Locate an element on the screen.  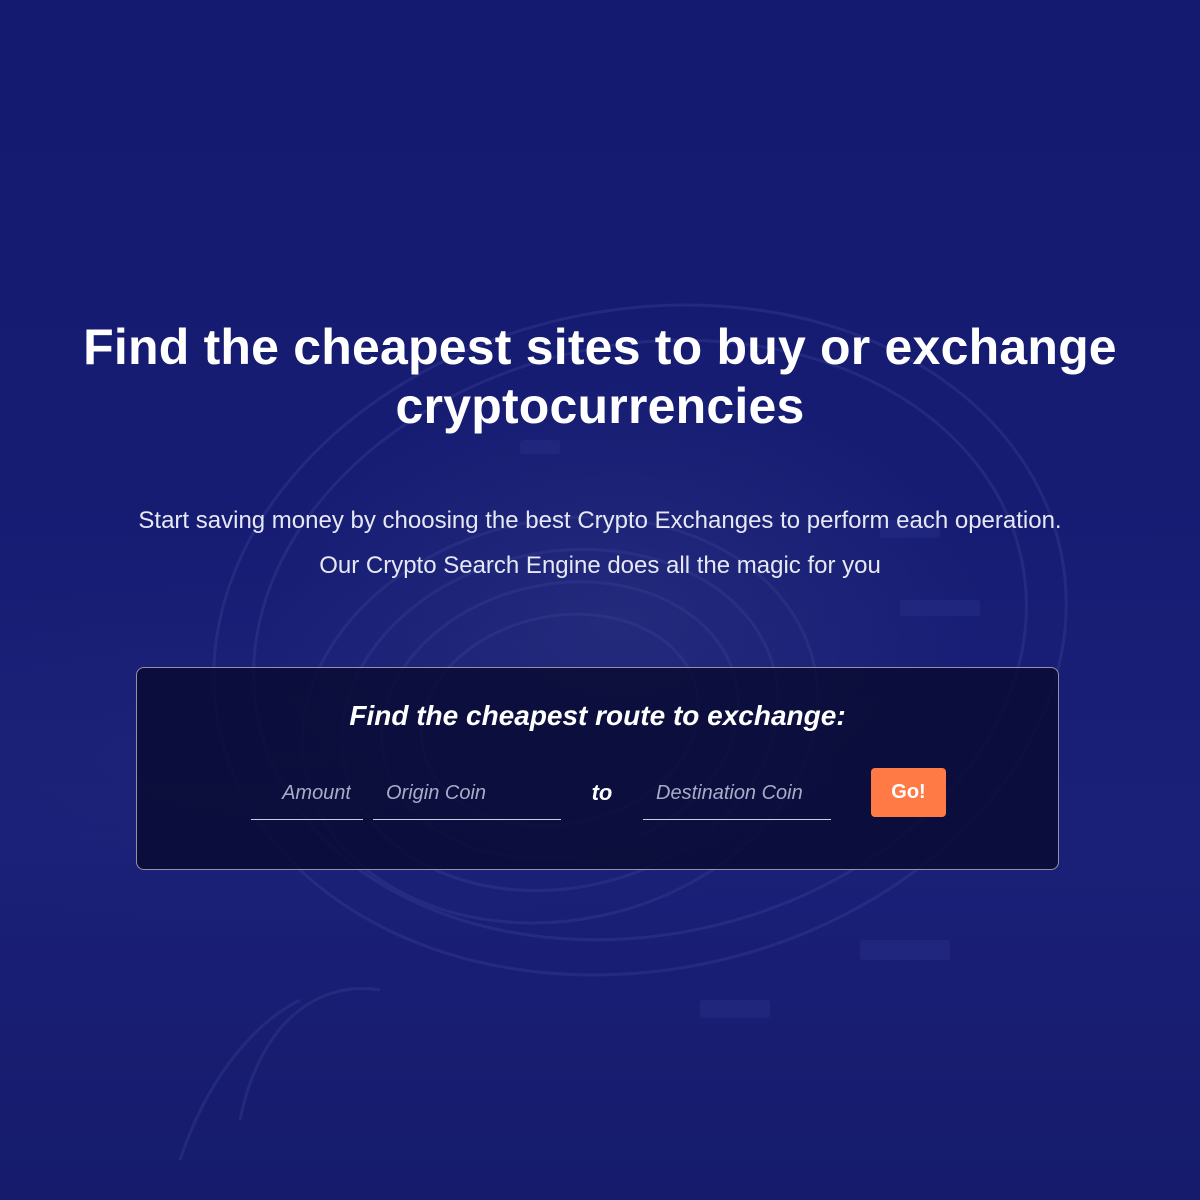
origin-coin-input is located at coordinates (467, 793).